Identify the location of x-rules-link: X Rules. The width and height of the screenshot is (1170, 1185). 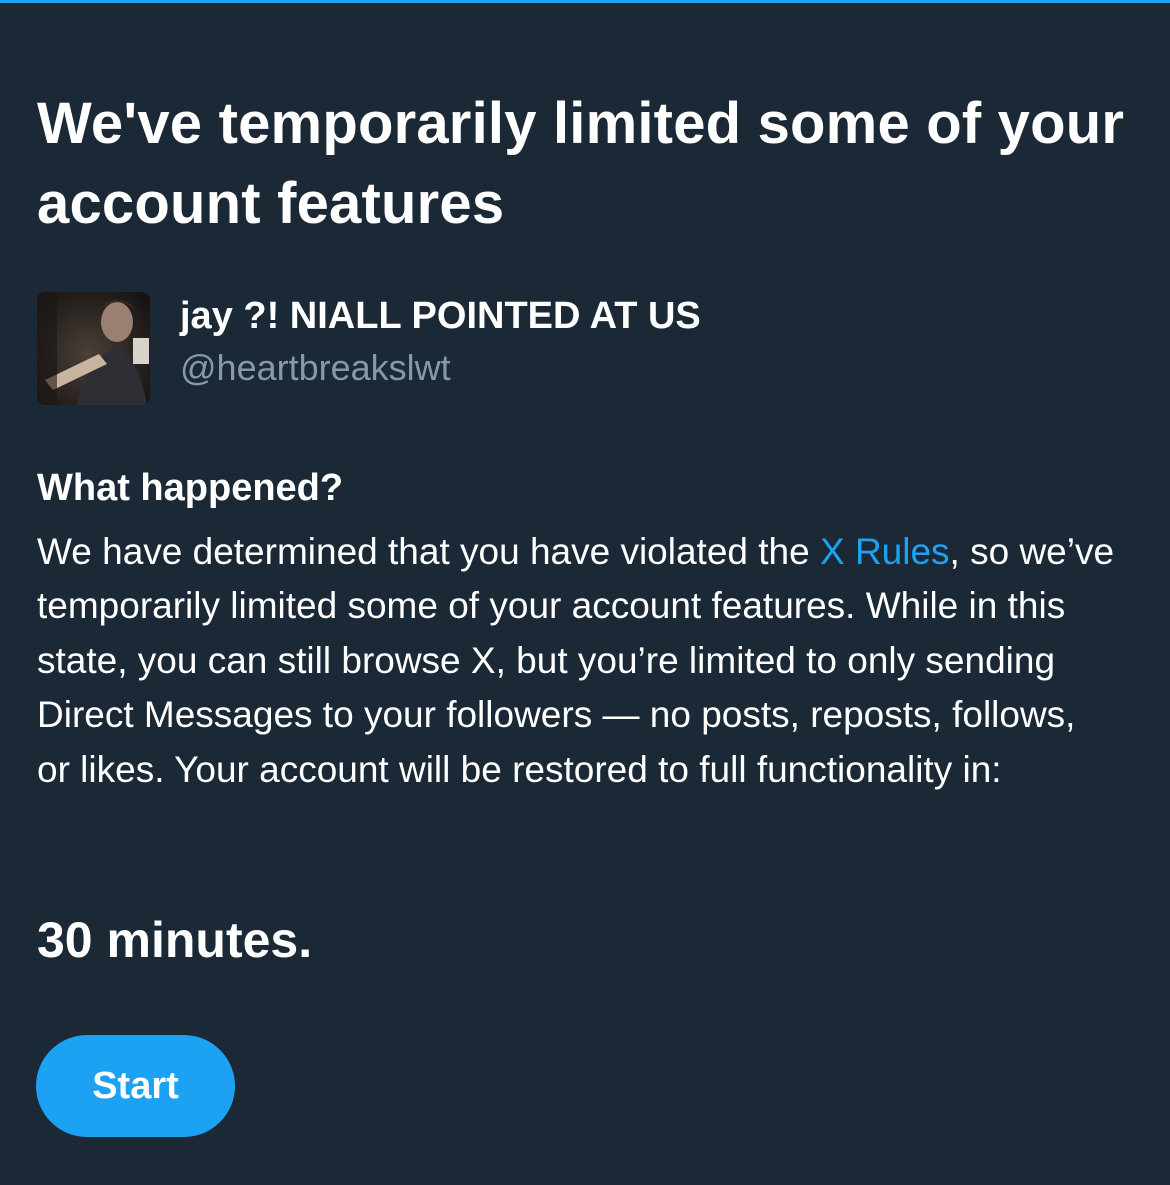
(885, 551).